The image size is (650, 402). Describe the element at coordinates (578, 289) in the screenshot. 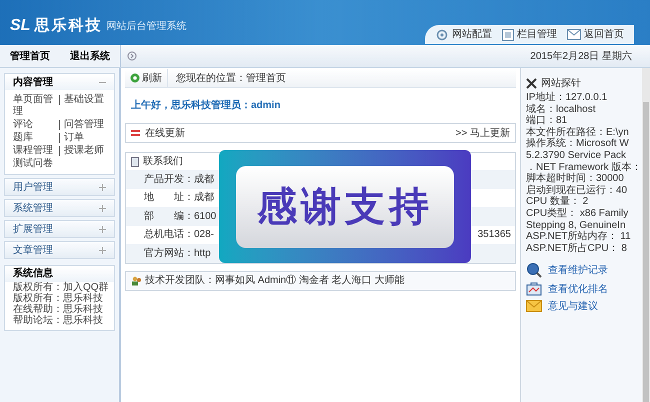

I see `probe-link: 查看优化排名` at that location.